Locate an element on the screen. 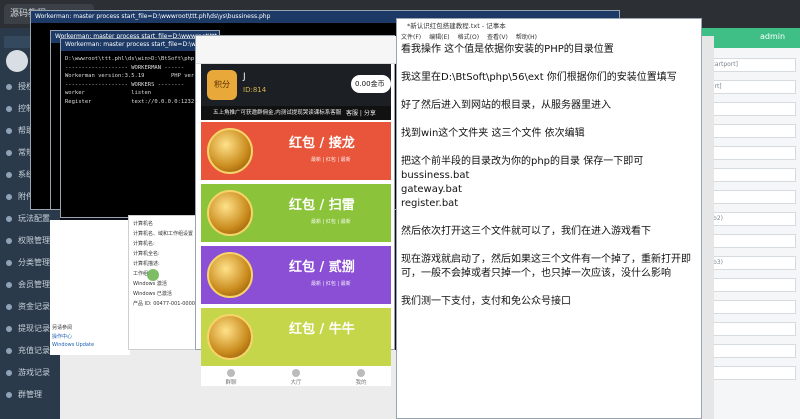 The height and width of the screenshot is (419, 800). nav-item: 群聊 is located at coordinates (231, 377).